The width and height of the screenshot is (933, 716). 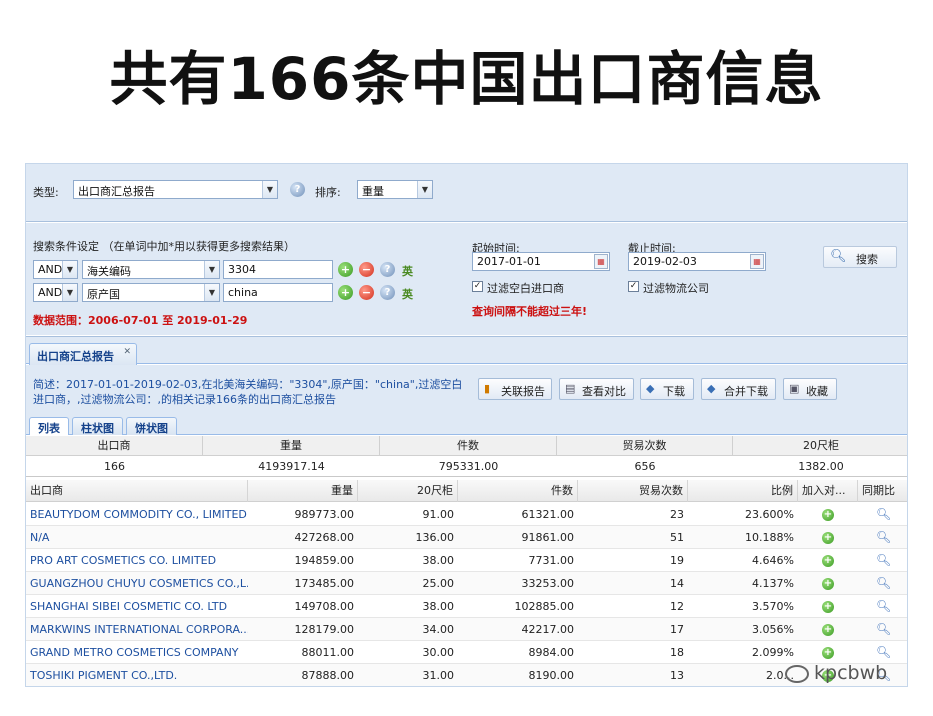 I want to click on total-weight: 4193917.14, so click(x=291, y=466).